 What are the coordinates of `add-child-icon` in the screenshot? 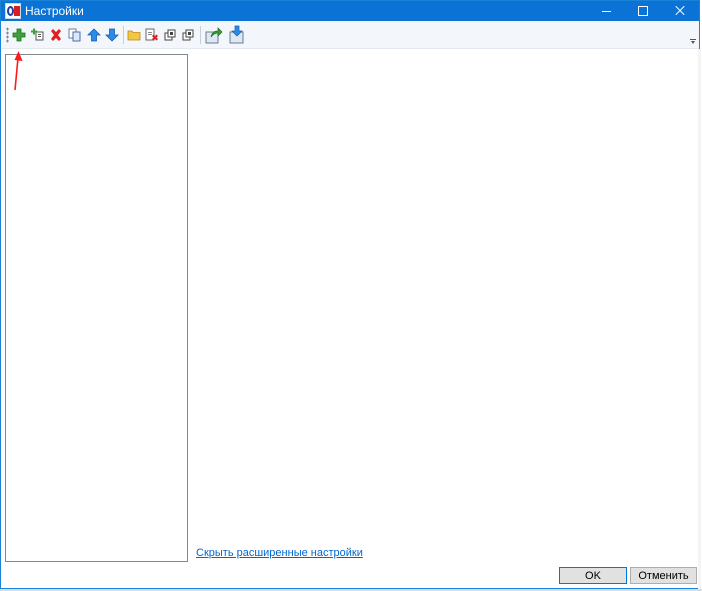 It's located at (37, 34).